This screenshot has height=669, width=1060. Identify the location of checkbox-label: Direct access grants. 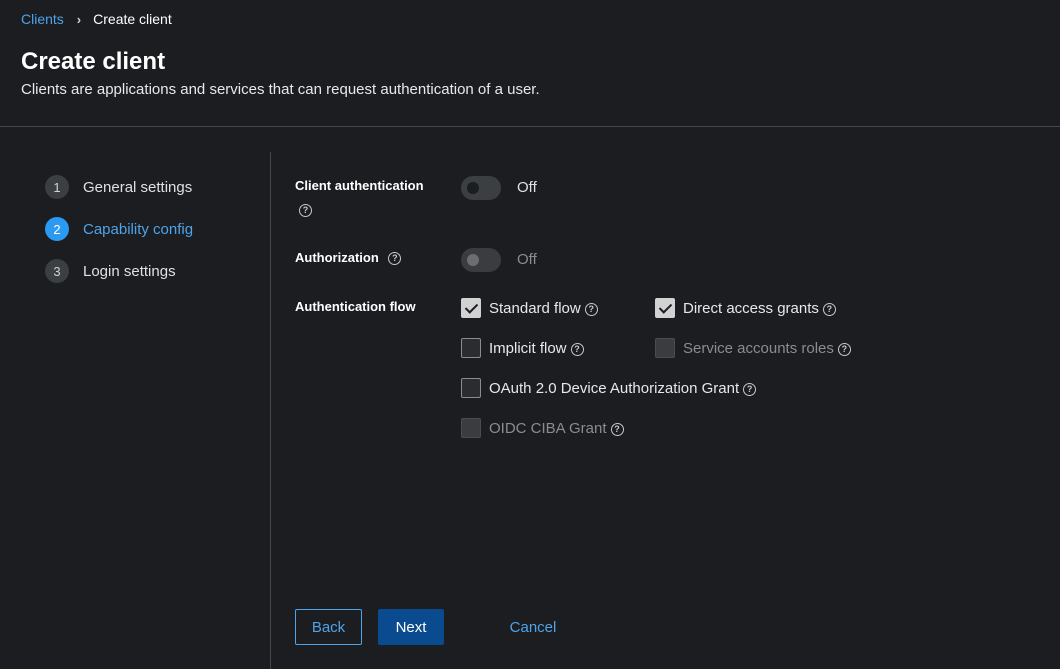
(751, 308).